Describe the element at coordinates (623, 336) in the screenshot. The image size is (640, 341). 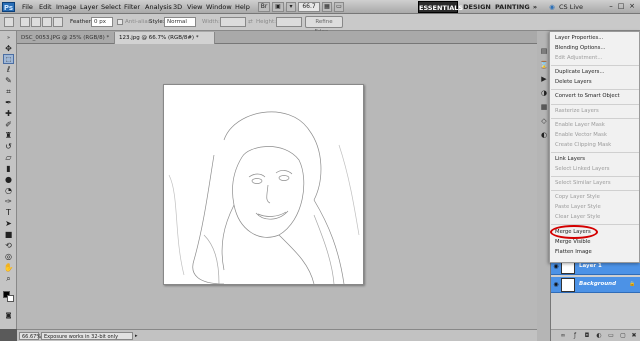
I see `new-layer-icon: ▢` at that location.